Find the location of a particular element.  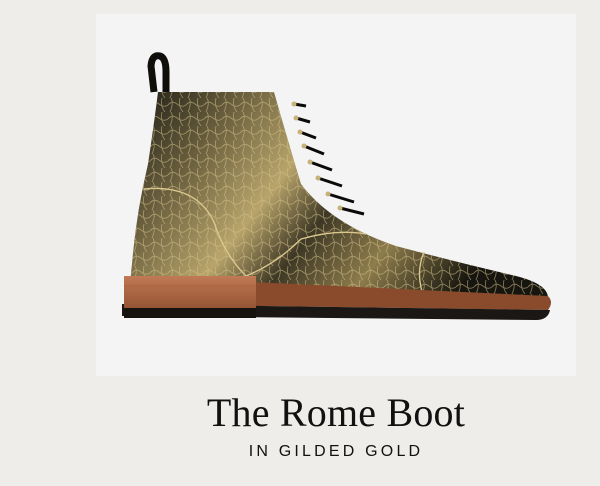

pull-loop is located at coordinates (158, 73).